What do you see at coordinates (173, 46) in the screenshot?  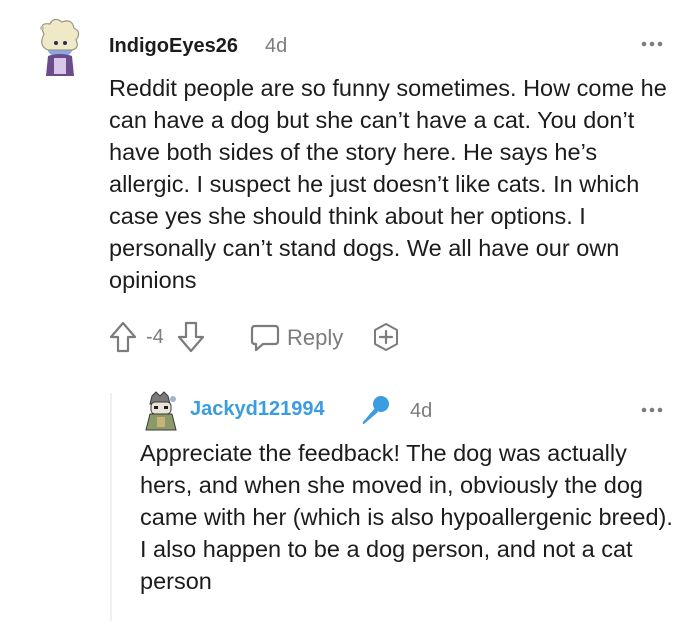 I see `comment-author: IndigoEyes26` at bounding box center [173, 46].